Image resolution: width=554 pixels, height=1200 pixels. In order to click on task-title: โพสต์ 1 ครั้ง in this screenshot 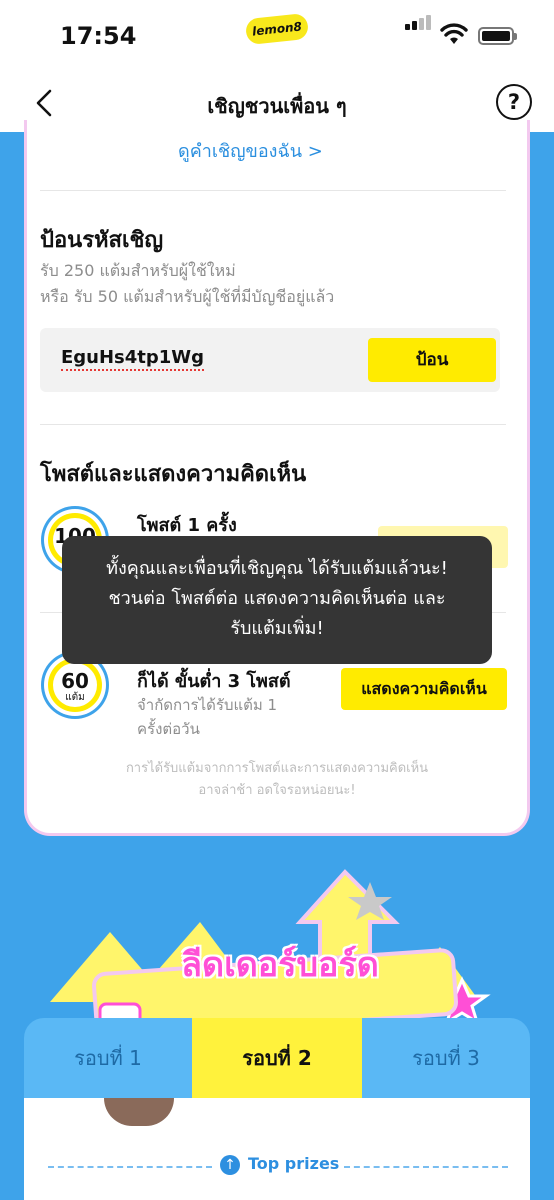, I will do `click(187, 525)`.